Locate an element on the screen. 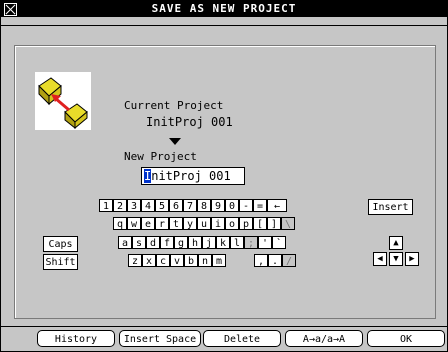 The image size is (448, 352). key-row3-2: d is located at coordinates (153, 242).